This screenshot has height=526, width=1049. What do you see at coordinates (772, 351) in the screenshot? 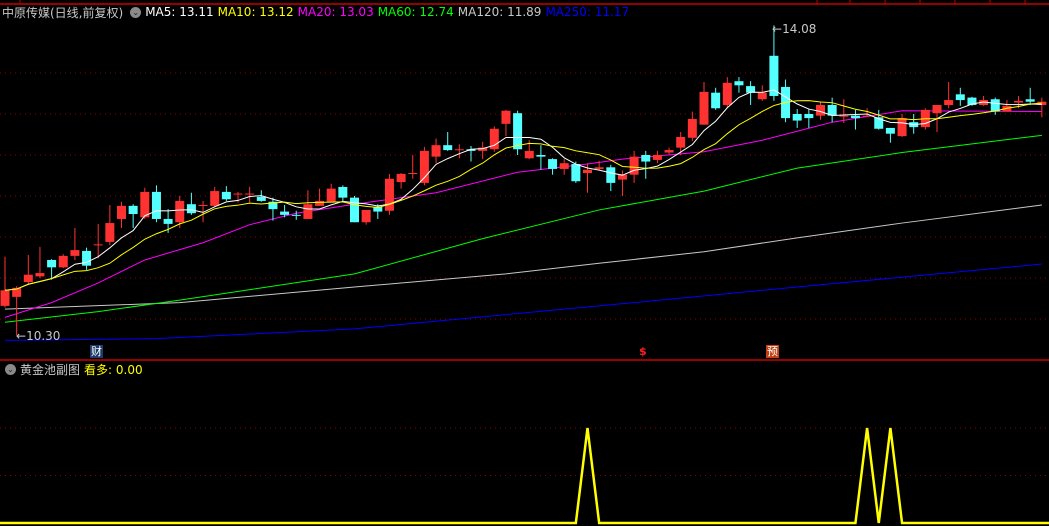
I see `forecast-marker: 预` at bounding box center [772, 351].